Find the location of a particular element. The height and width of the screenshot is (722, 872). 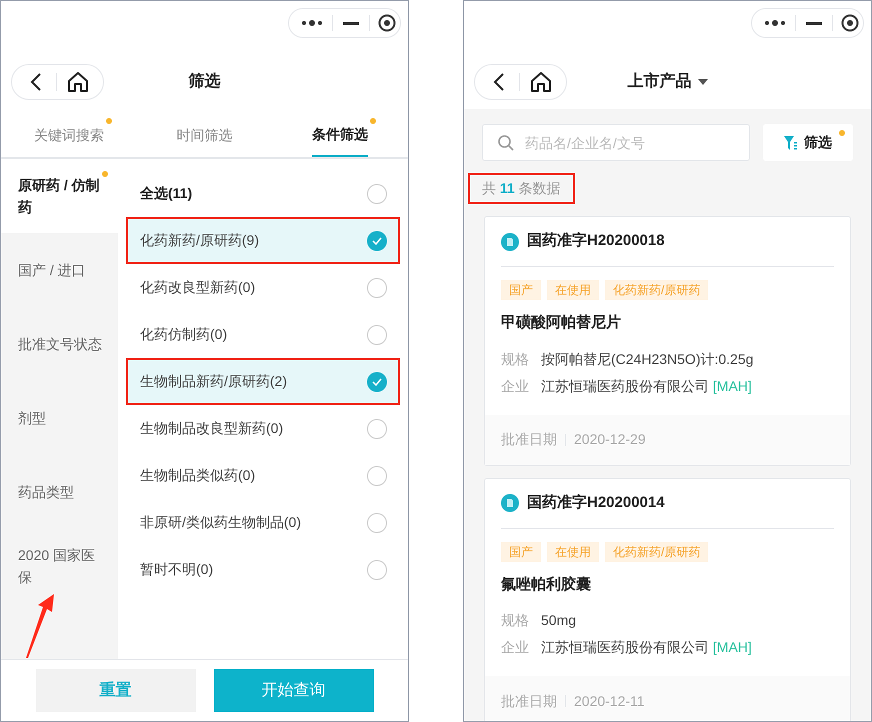

tab: 关键词搜索 is located at coordinates (69, 135).